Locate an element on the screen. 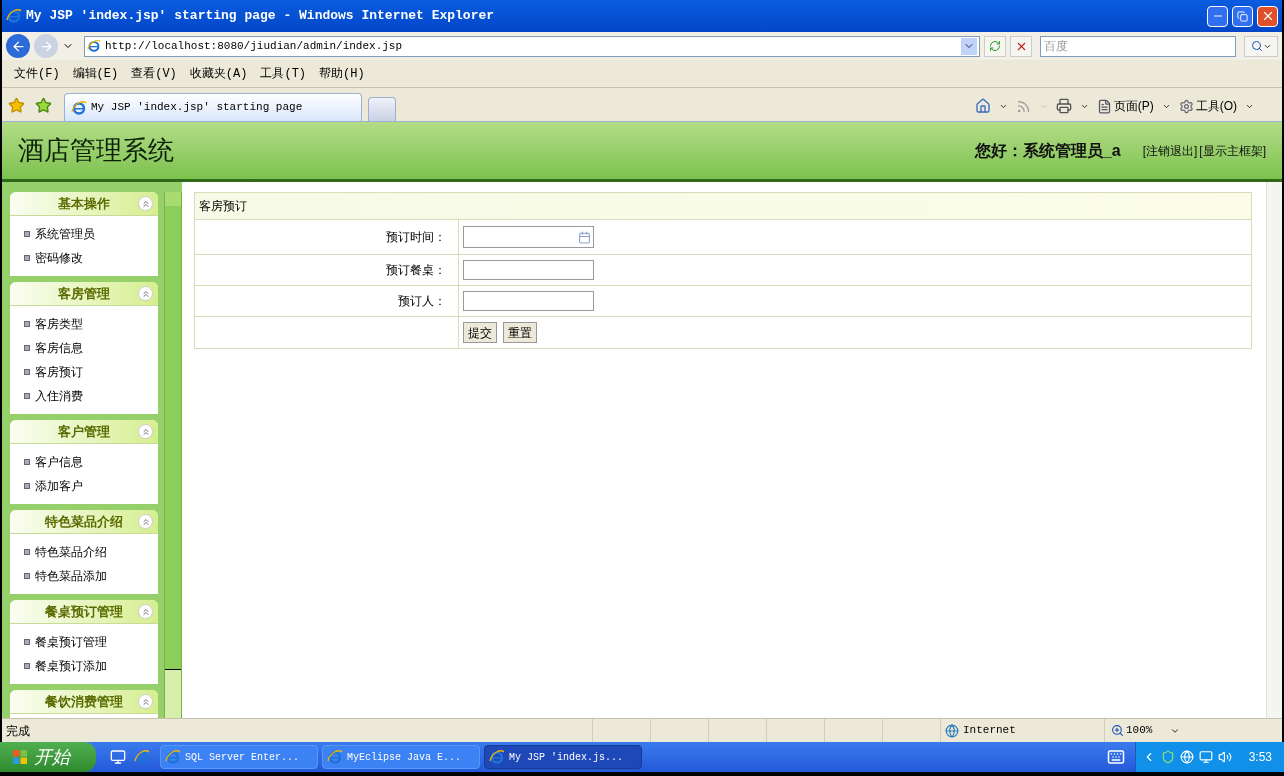 The width and height of the screenshot is (1284, 776). refresh-icon is located at coordinates (995, 46).